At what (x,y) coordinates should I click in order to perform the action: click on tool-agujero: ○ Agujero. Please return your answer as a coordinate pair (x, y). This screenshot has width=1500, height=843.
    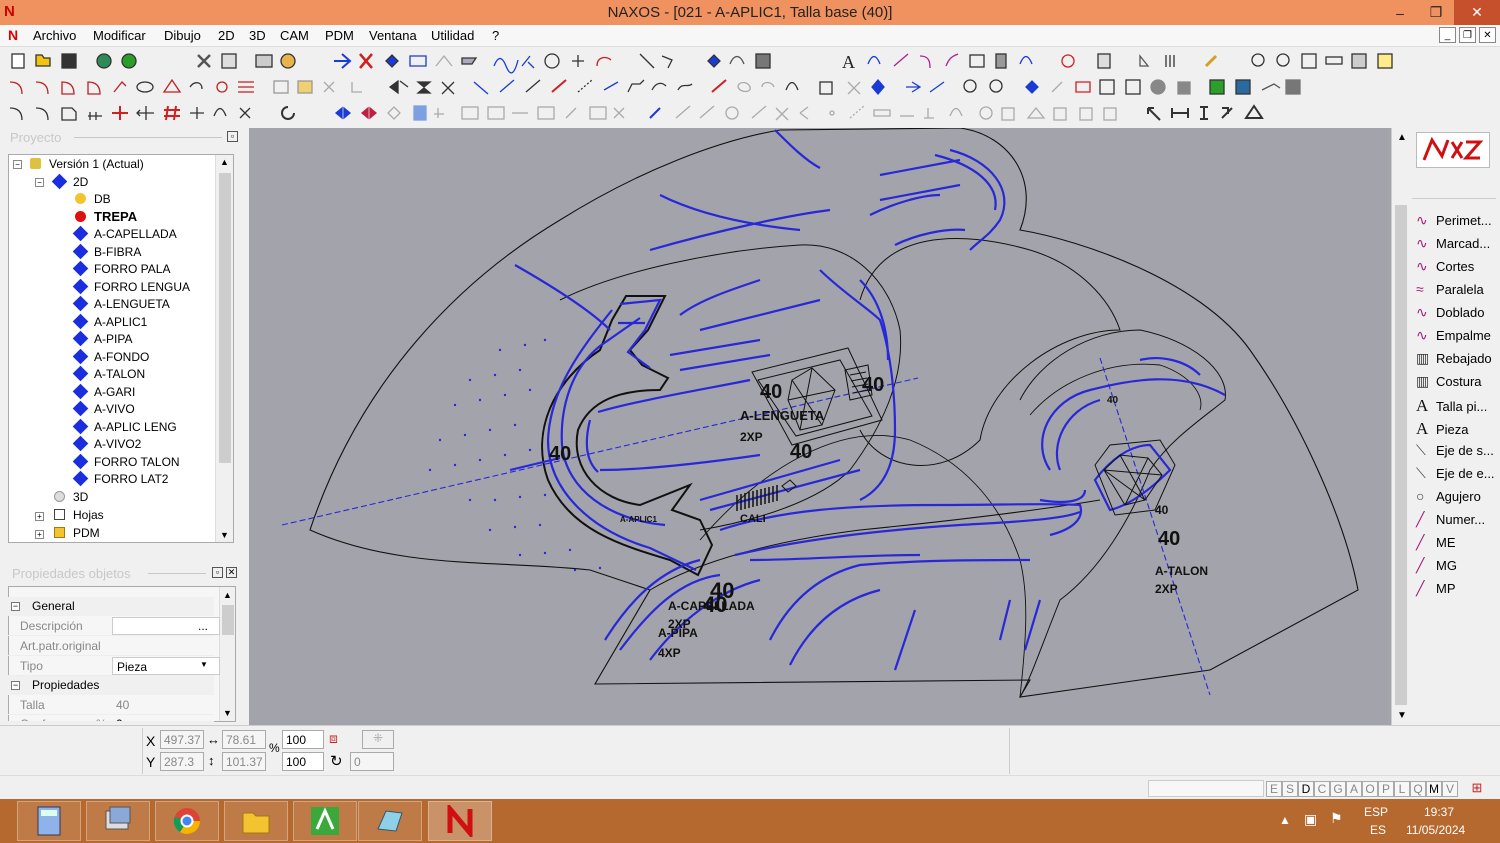
    Looking at the image, I should click on (1448, 499).